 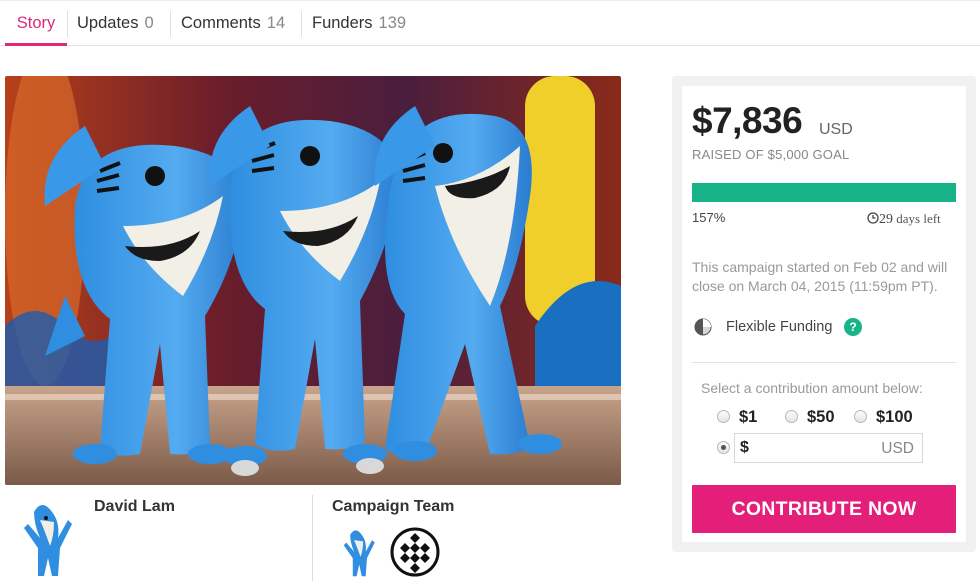 I want to click on tab-funders-count: 139, so click(x=392, y=23).